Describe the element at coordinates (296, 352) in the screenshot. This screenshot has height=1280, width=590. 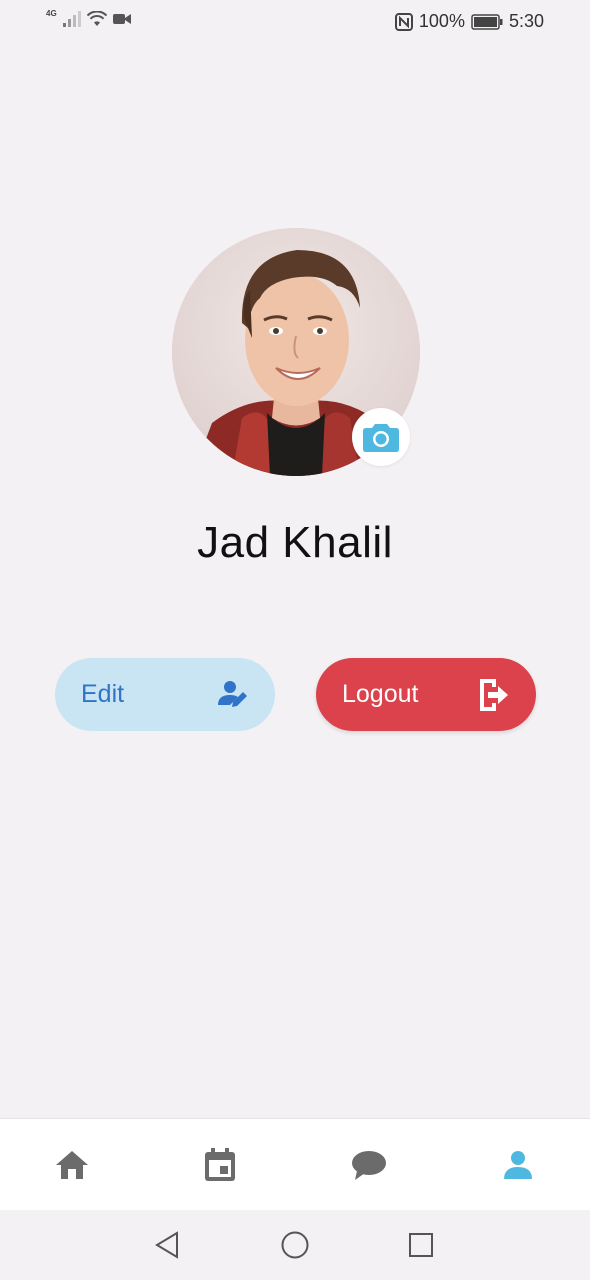
I see `profile-avatar-container` at that location.